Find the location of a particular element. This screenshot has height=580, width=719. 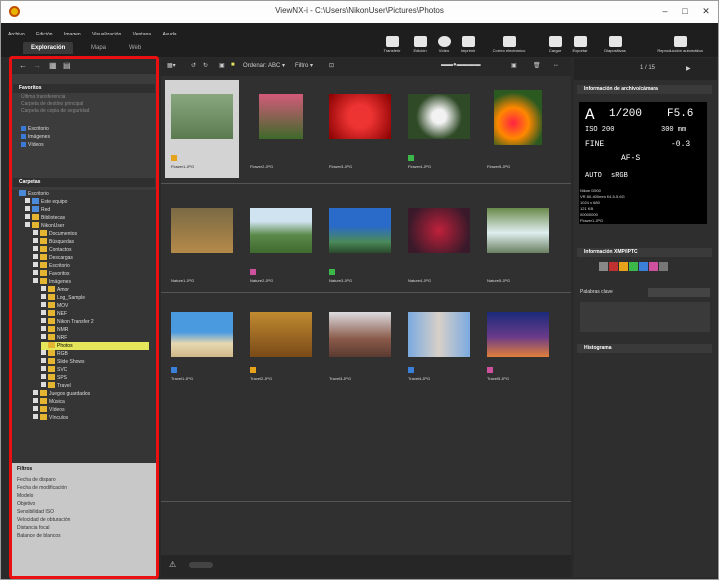

view-menu-icon: ▤ is located at coordinates (67, 65).